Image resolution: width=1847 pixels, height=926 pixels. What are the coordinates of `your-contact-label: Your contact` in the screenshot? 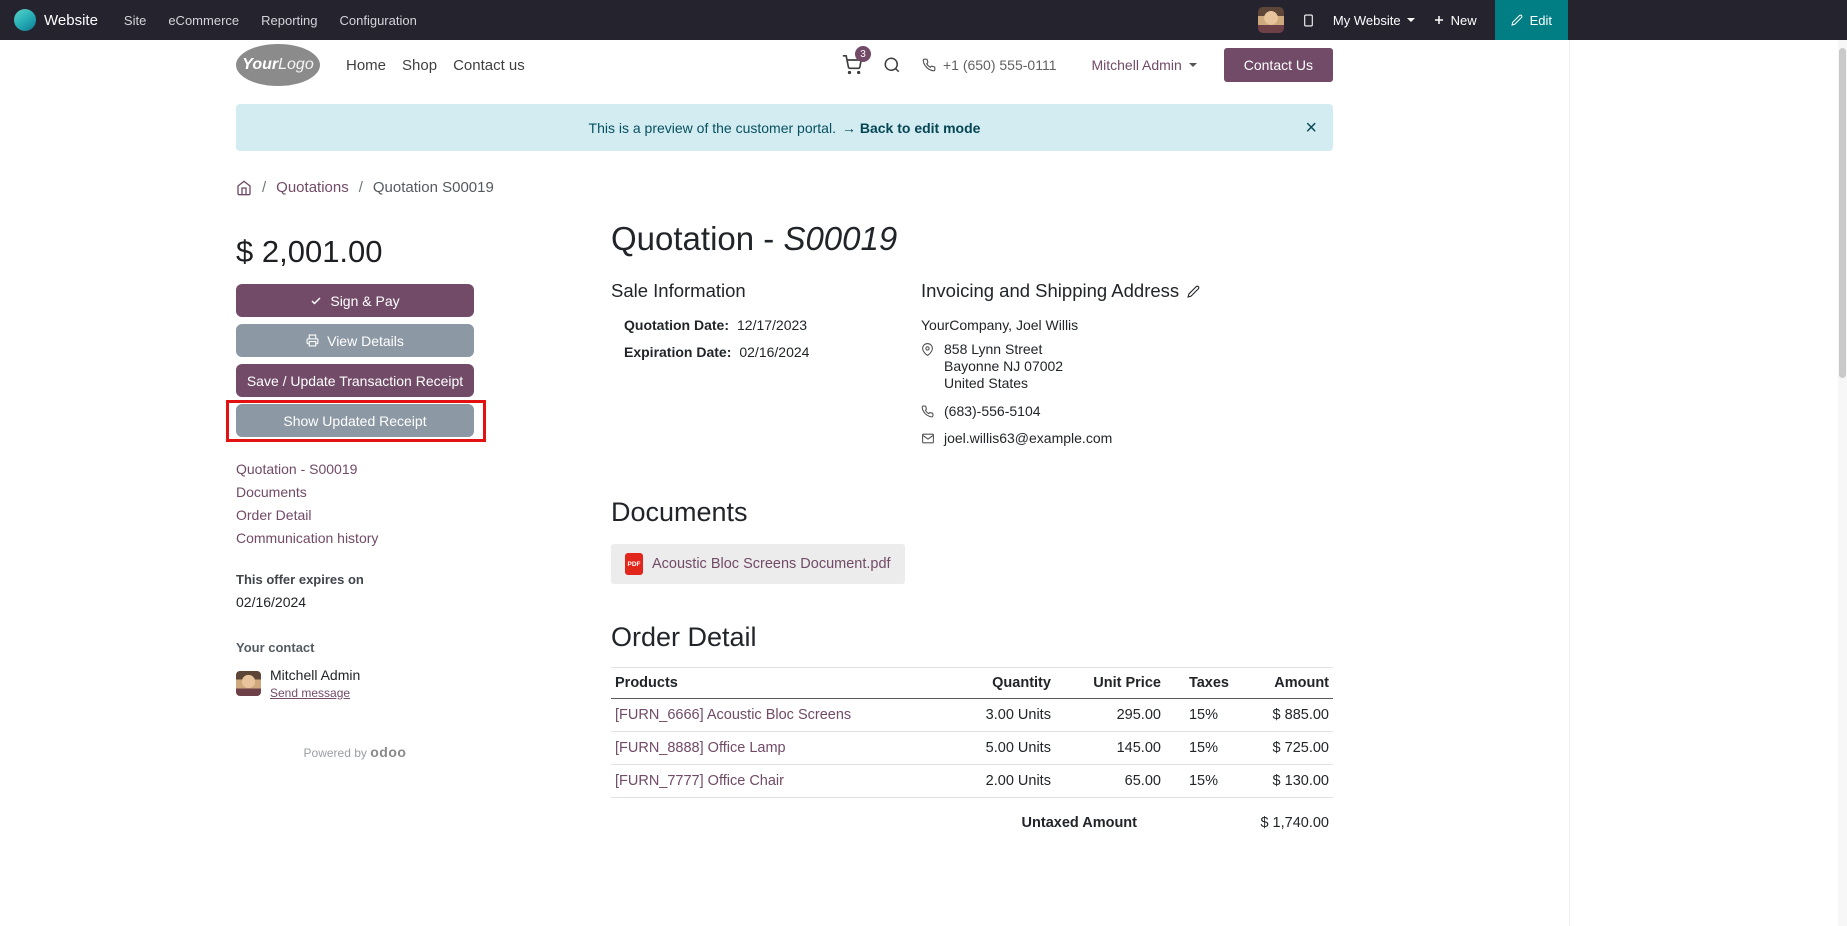 It's located at (275, 647).